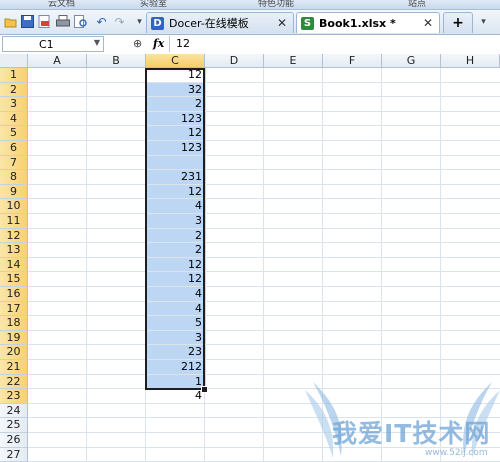 The height and width of the screenshot is (462, 500). I want to click on fill-handle, so click(204, 389).